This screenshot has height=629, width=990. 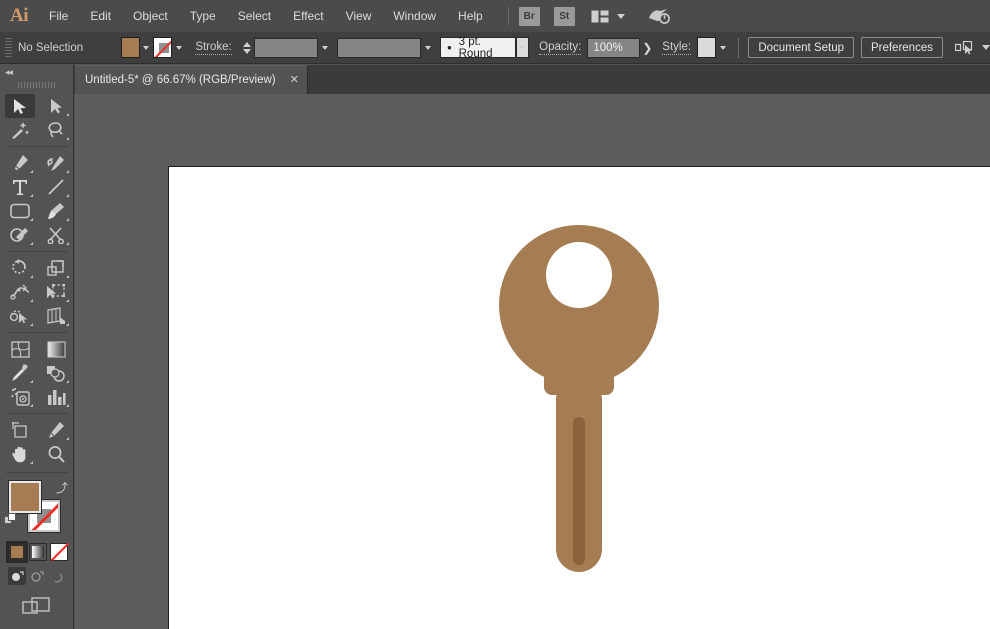 What do you see at coordinates (985, 47) in the screenshot?
I see `select-similar-chevron-icon` at bounding box center [985, 47].